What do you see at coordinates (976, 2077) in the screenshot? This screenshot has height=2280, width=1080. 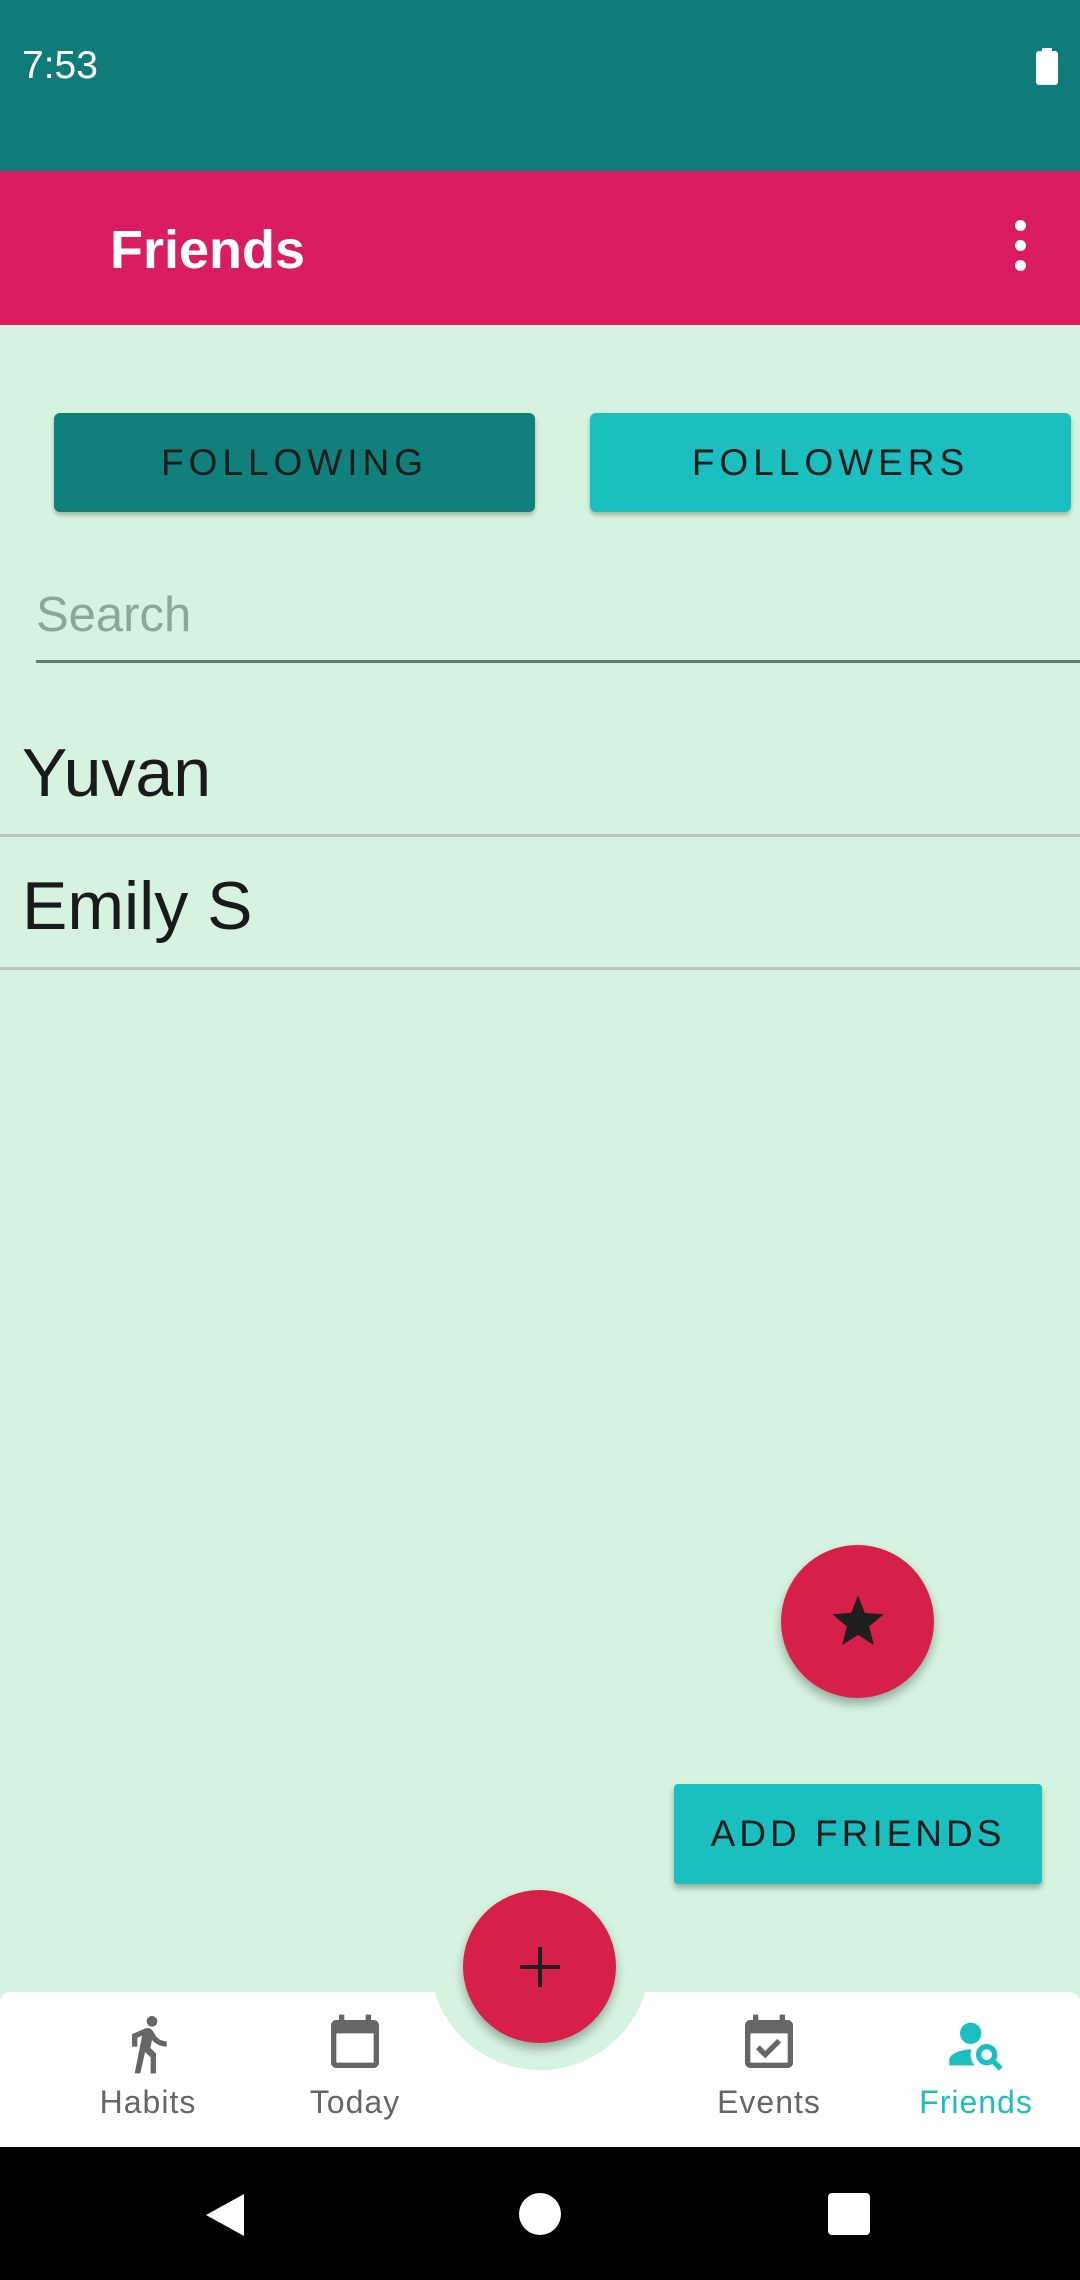 I see `nav-item-friends: Friends` at bounding box center [976, 2077].